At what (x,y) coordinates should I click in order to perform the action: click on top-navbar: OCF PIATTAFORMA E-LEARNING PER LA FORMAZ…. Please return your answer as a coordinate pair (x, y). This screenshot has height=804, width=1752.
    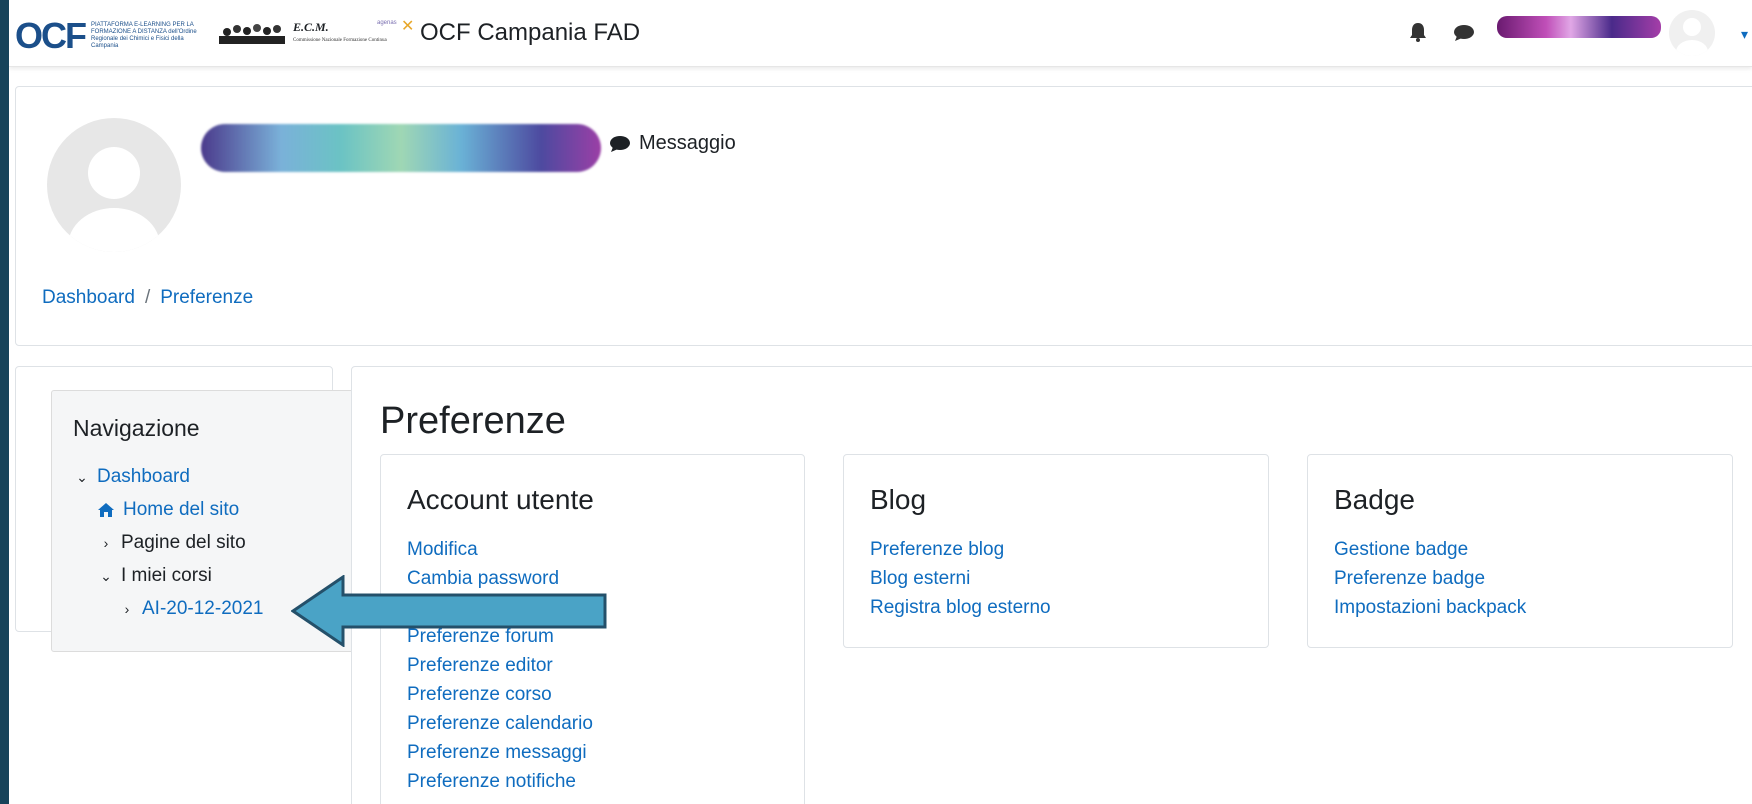
    Looking at the image, I should click on (880, 33).